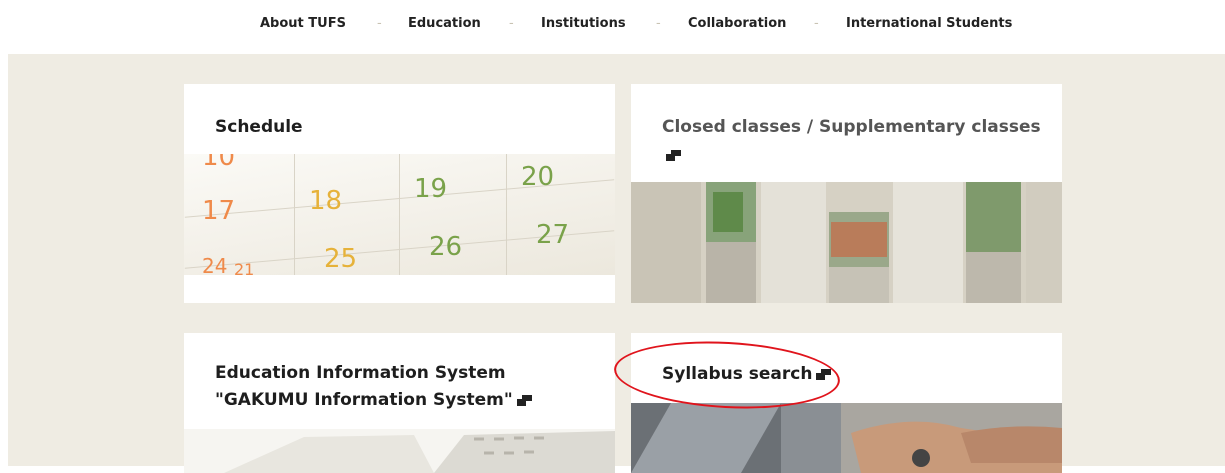 The width and height of the screenshot is (1225, 473). Describe the element at coordinates (326, 201) in the screenshot. I see `calendar-number: 18` at that location.